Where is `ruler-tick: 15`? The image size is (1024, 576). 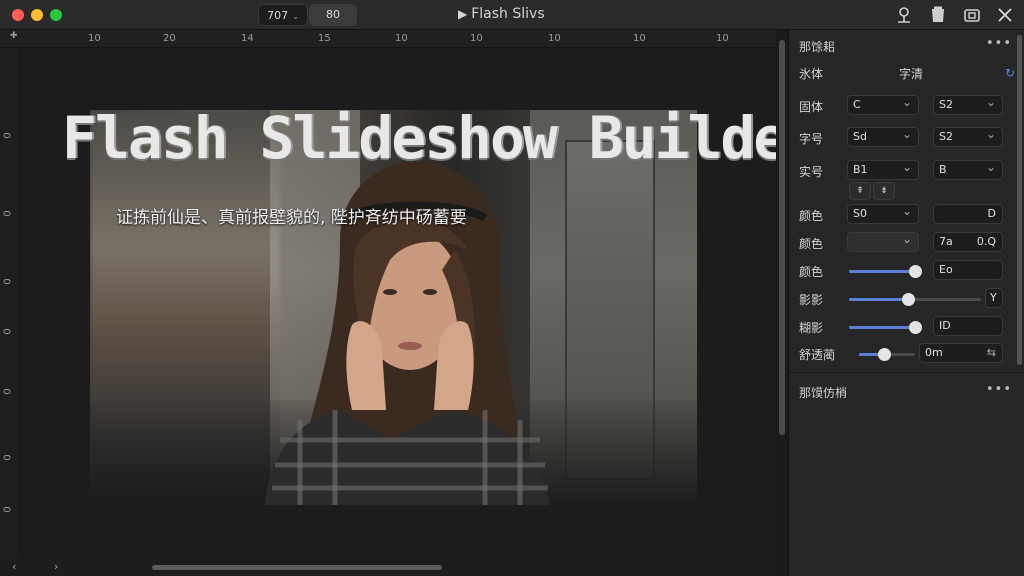
ruler-tick: 15 is located at coordinates (324, 38).